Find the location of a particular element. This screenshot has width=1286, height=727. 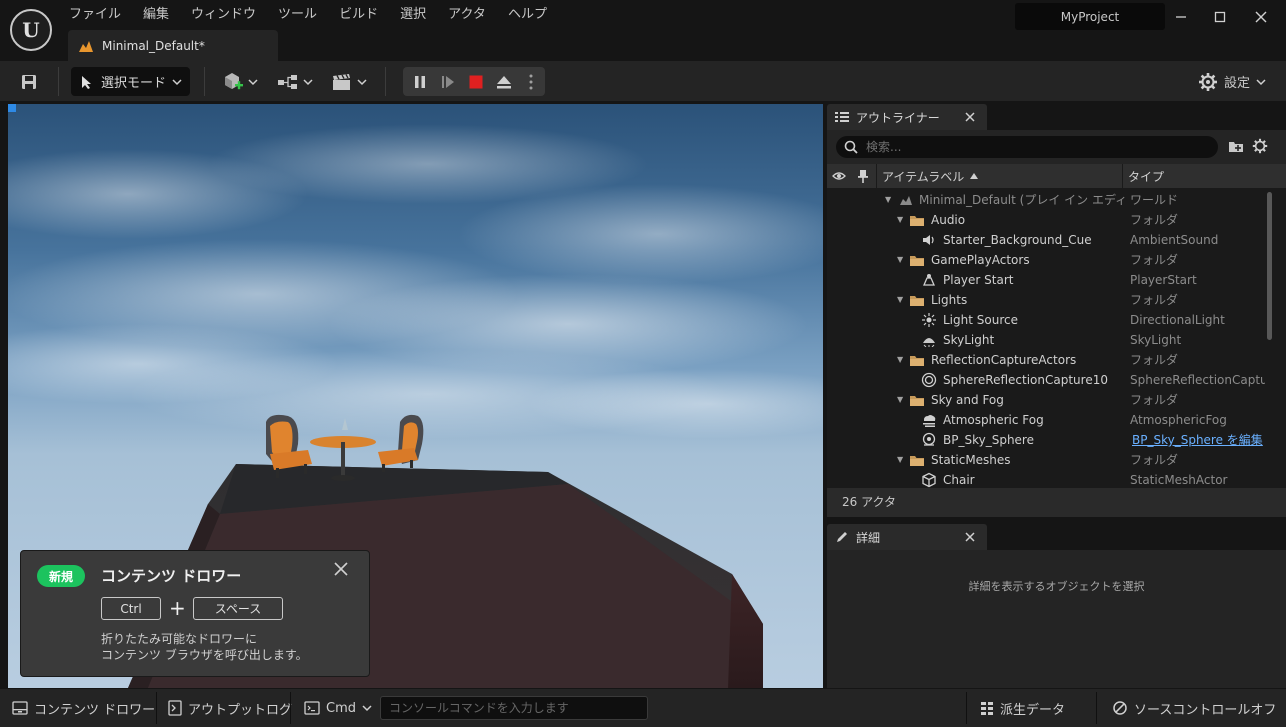

outliner-search-input is located at coordinates (1031, 147).